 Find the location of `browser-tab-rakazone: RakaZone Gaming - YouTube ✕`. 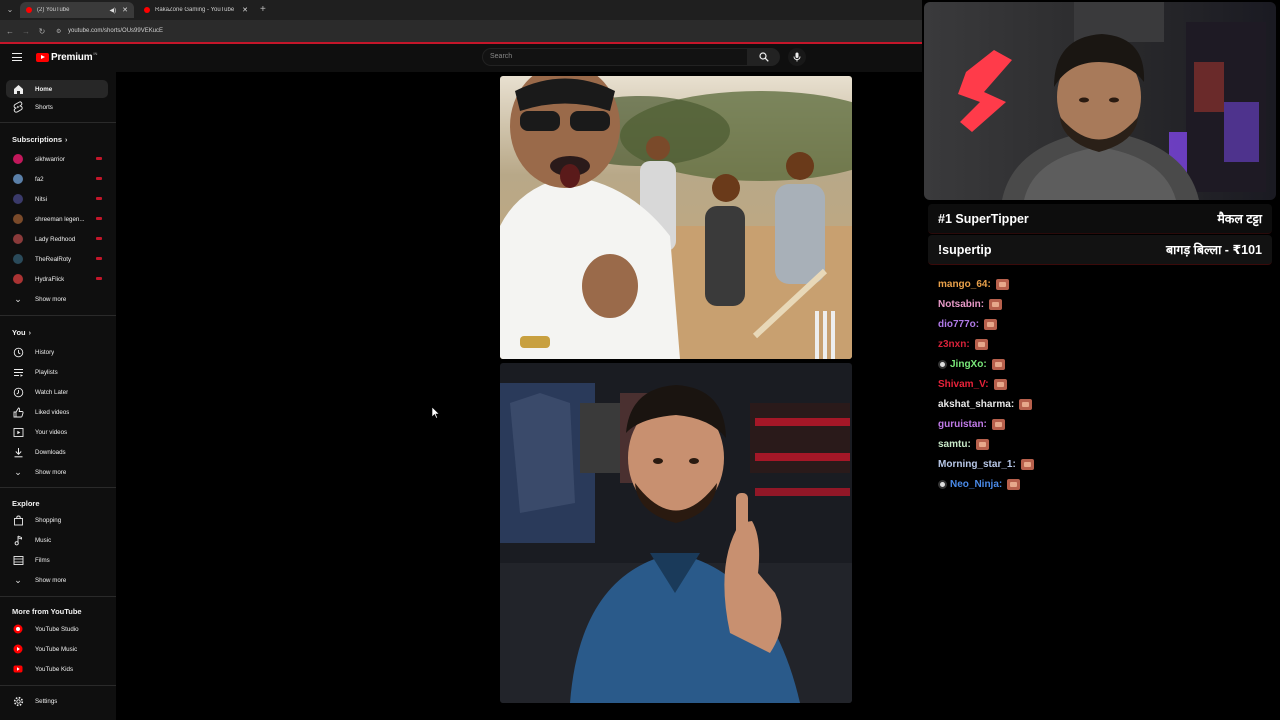

browser-tab-rakazone: RakaZone Gaming - YouTube ✕ is located at coordinates (196, 10).